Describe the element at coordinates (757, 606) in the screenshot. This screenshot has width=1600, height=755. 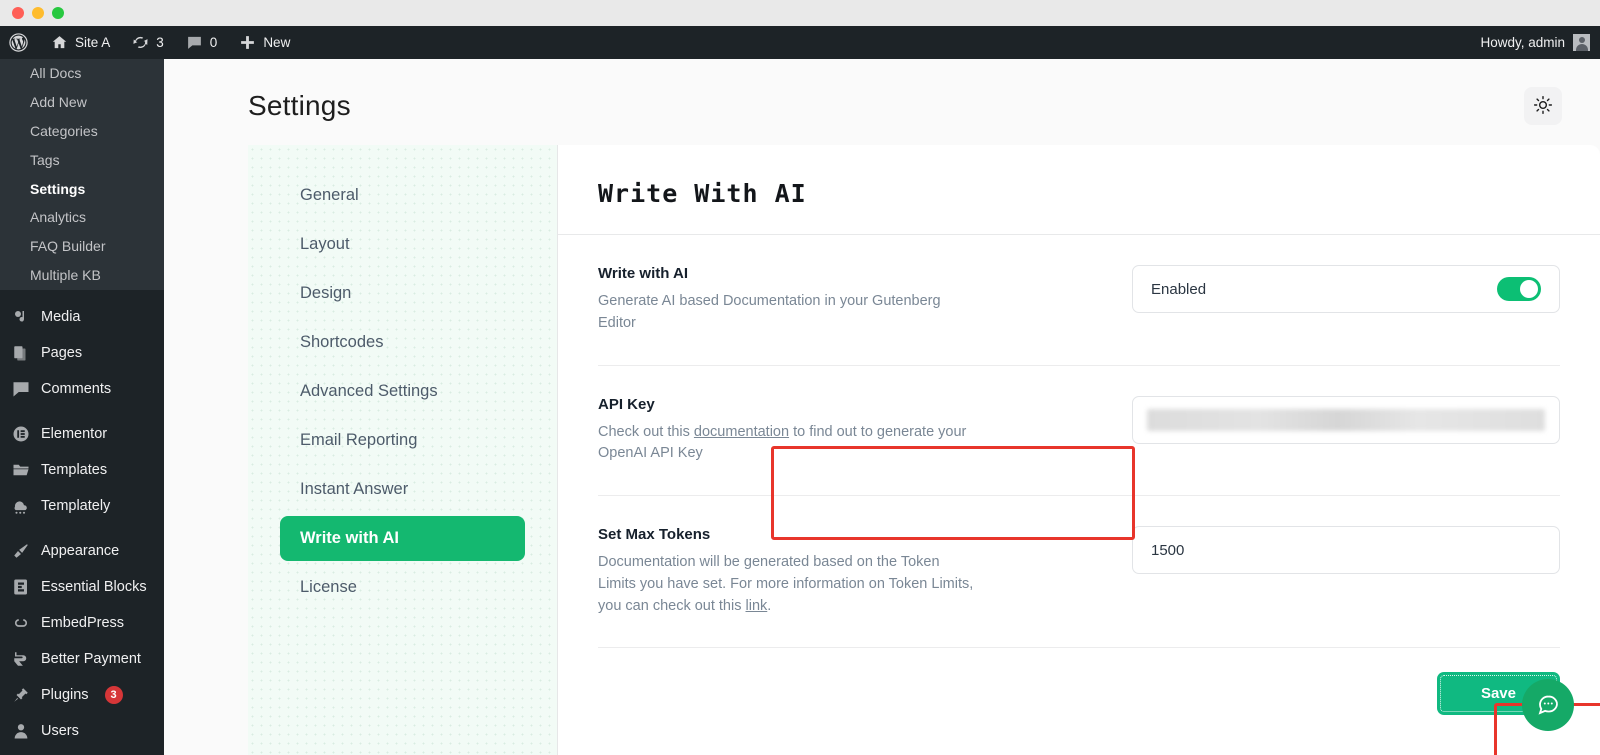
I see `token-limits-link: link` at that location.